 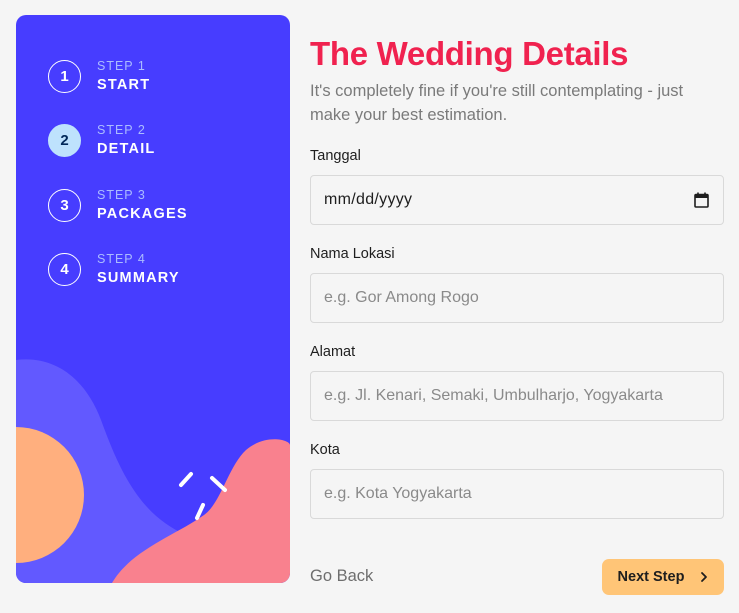 I want to click on step-title: DETAIL, so click(x=126, y=149).